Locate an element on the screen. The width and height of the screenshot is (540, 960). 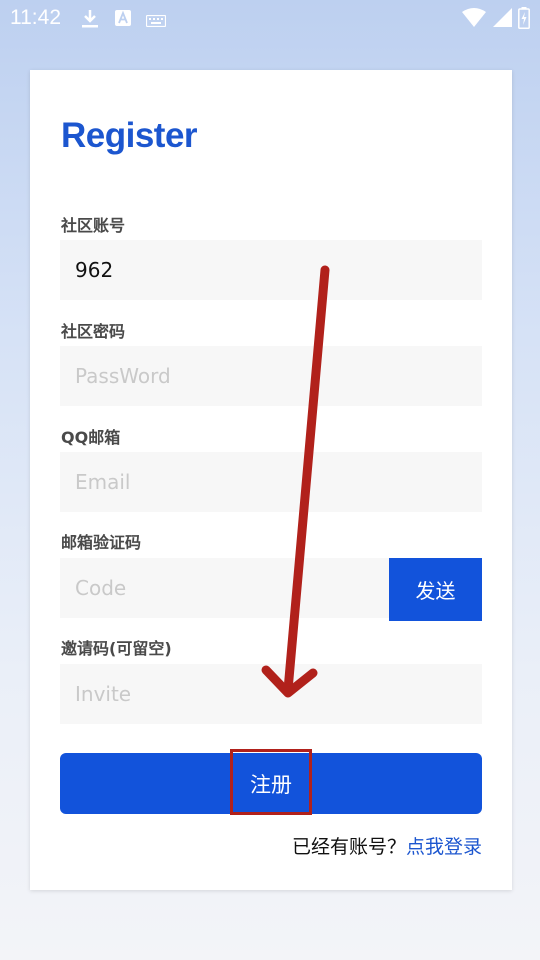
status-time: 11:42 is located at coordinates (35, 17).